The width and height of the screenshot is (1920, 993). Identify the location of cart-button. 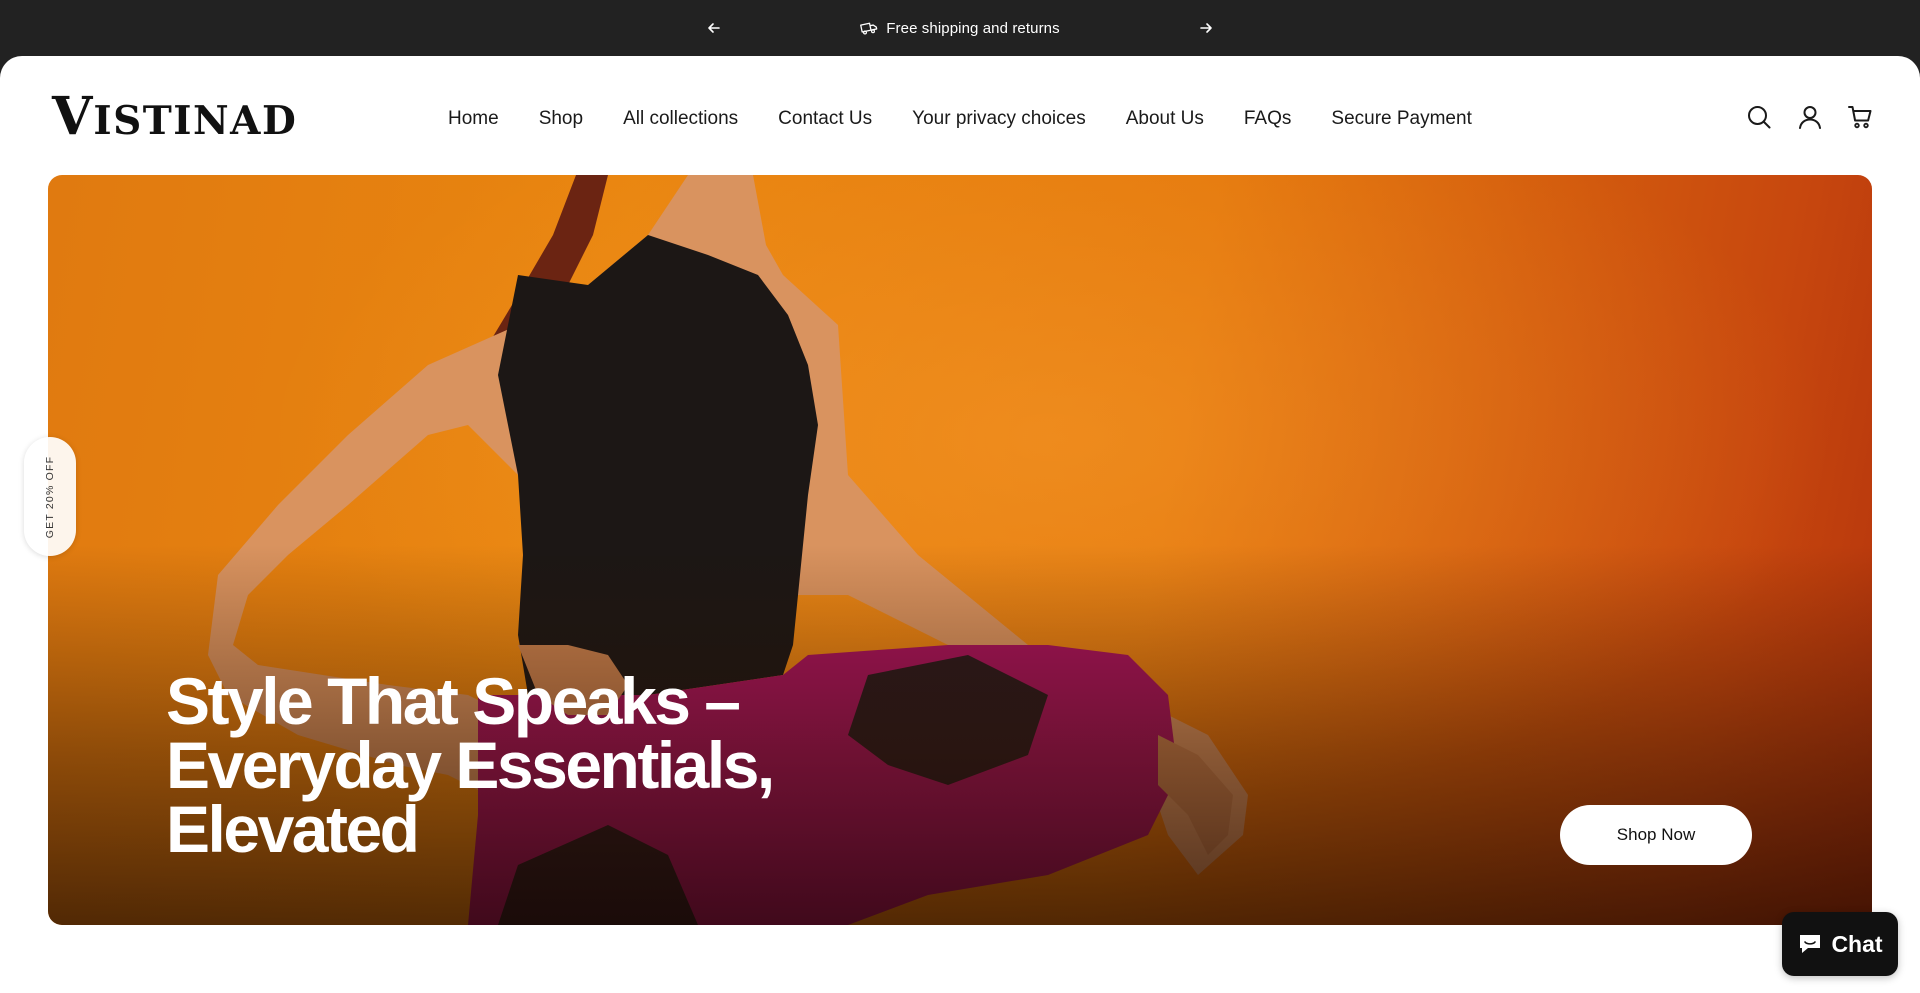
(1860, 117).